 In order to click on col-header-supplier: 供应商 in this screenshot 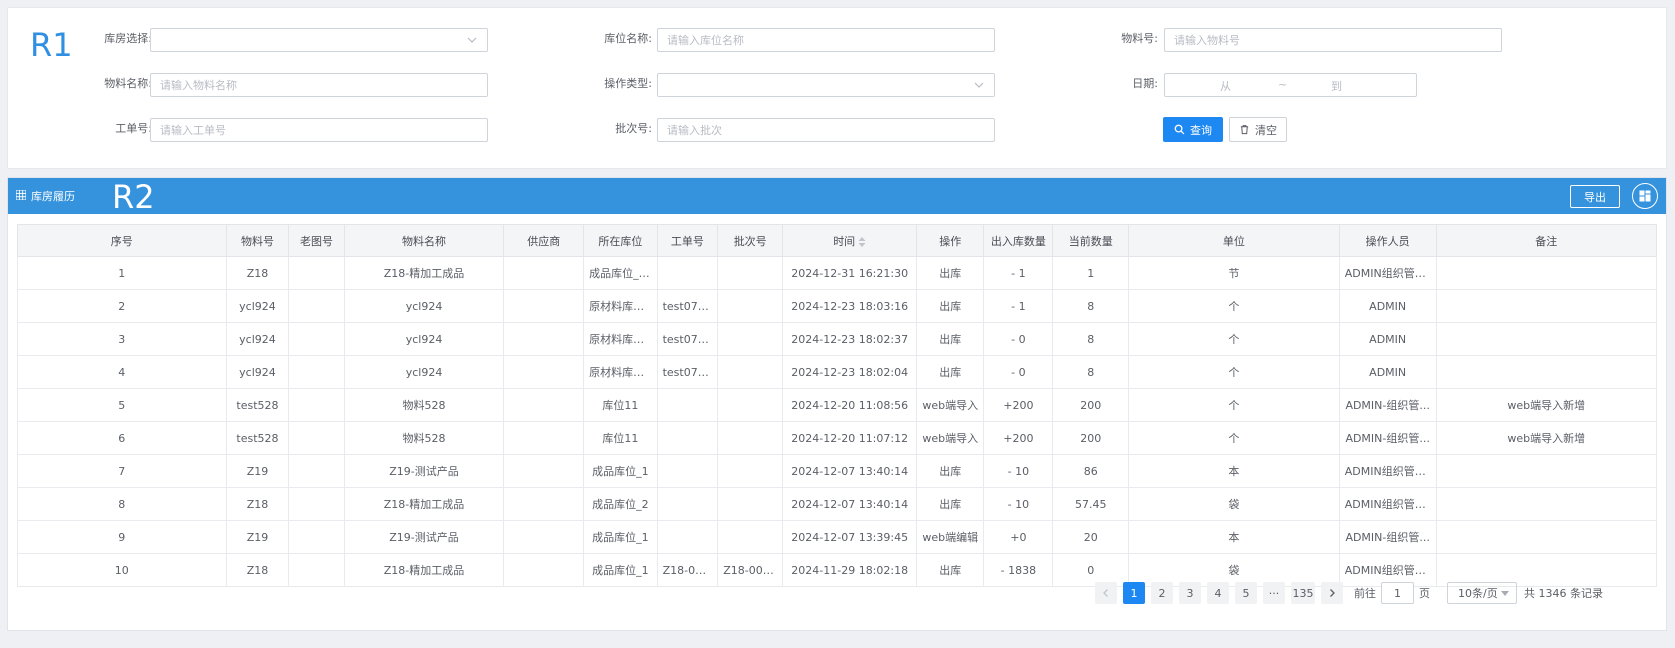, I will do `click(544, 240)`.